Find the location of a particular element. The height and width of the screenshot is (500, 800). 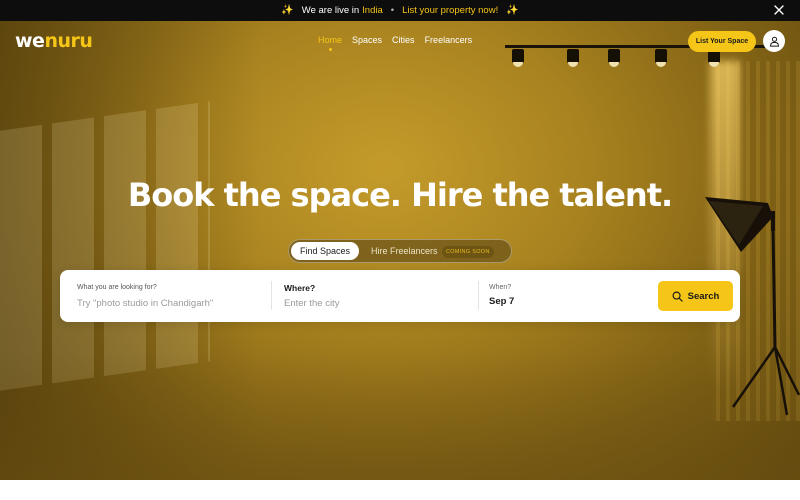

what-input is located at coordinates (167, 303).